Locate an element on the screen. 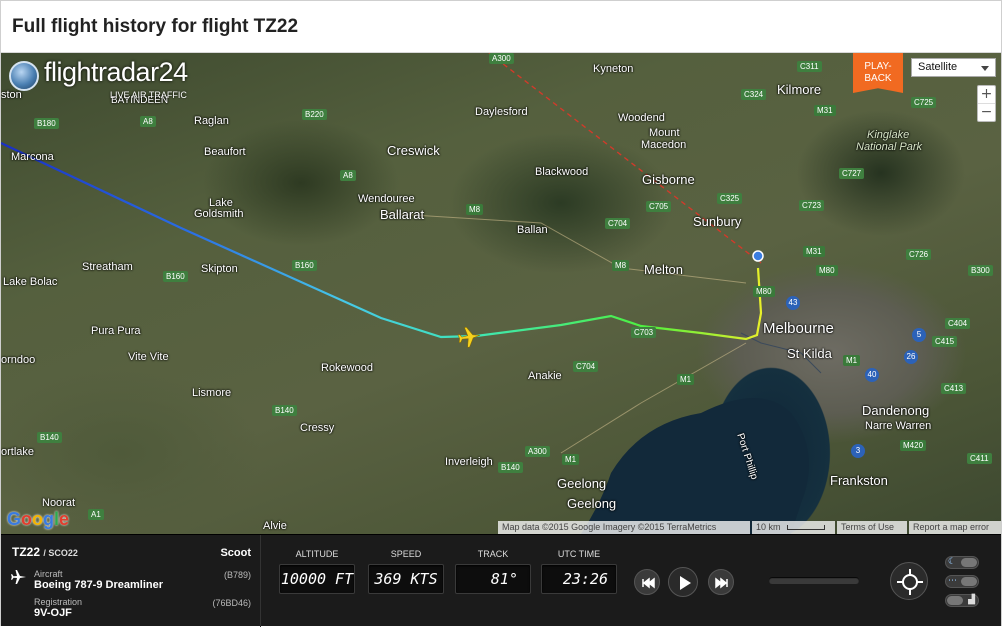 This screenshot has height=627, width=1002. road-shield: C325 is located at coordinates (730, 198).